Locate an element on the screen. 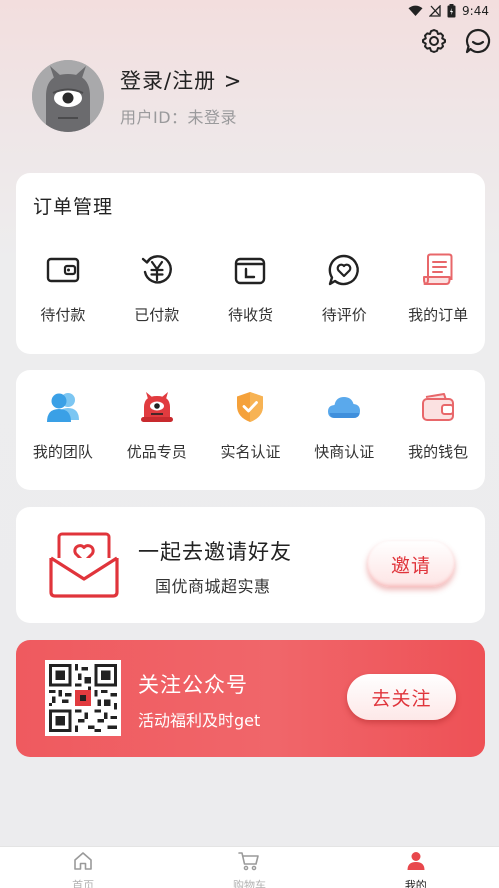  order-management-title: 订单管理 is located at coordinates (73, 207).